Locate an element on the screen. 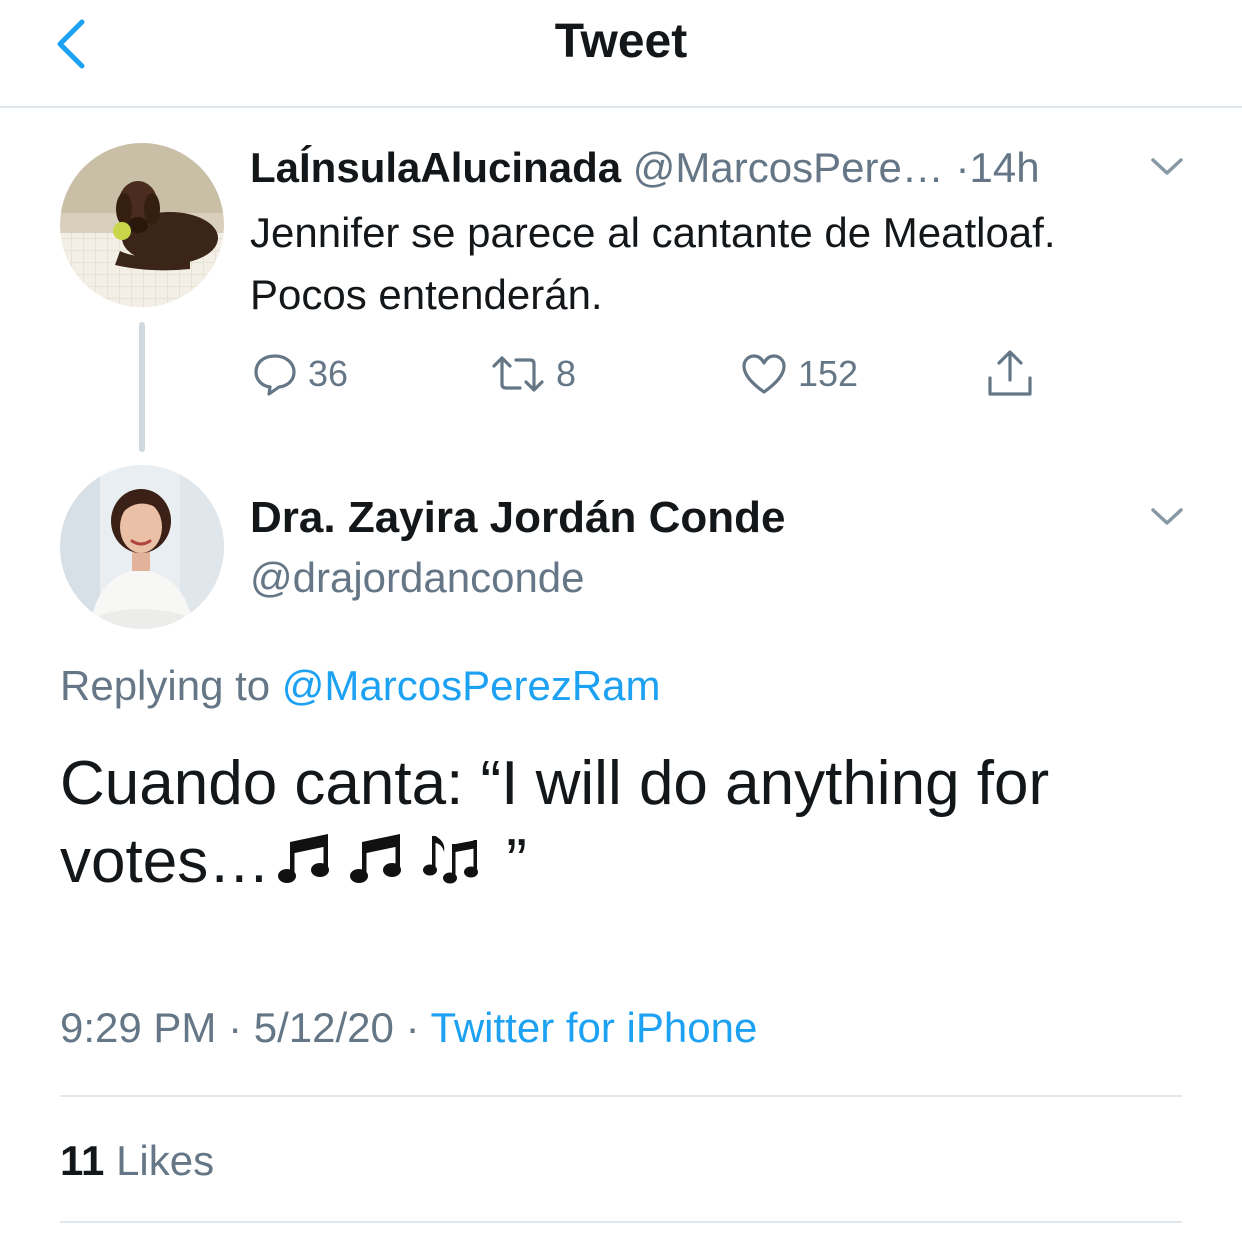 Image resolution: width=1242 pixels, height=1240 pixels. parent-display-name: LaÍnsulaAlucinada is located at coordinates (435, 167).